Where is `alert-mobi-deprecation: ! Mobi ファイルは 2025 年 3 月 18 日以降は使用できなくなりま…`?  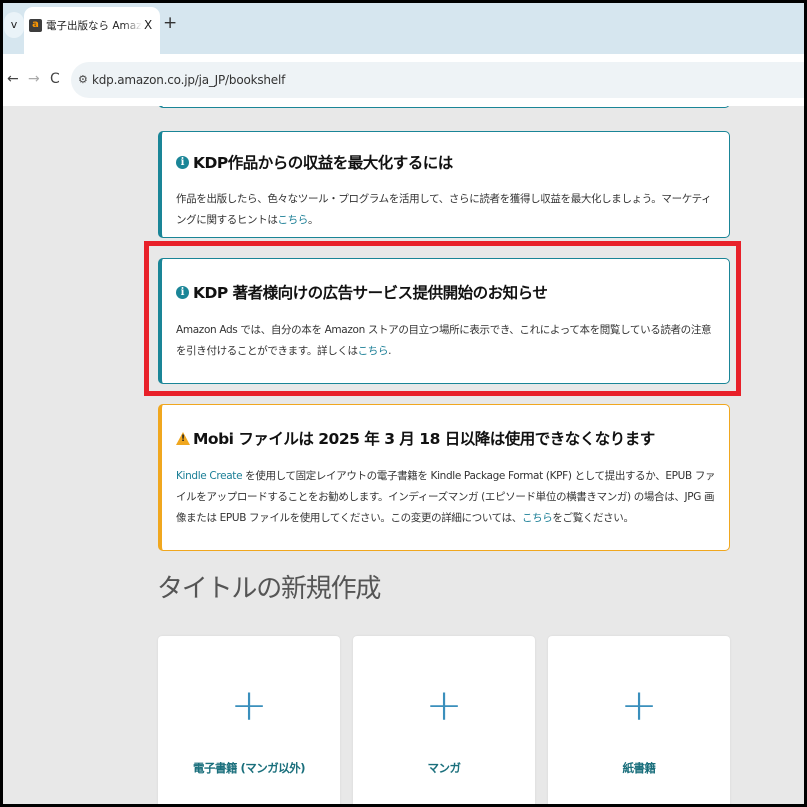
alert-mobi-deprecation: ! Mobi ファイルは 2025 年 3 月 18 日以降は使用できなくなりま… is located at coordinates (444, 477).